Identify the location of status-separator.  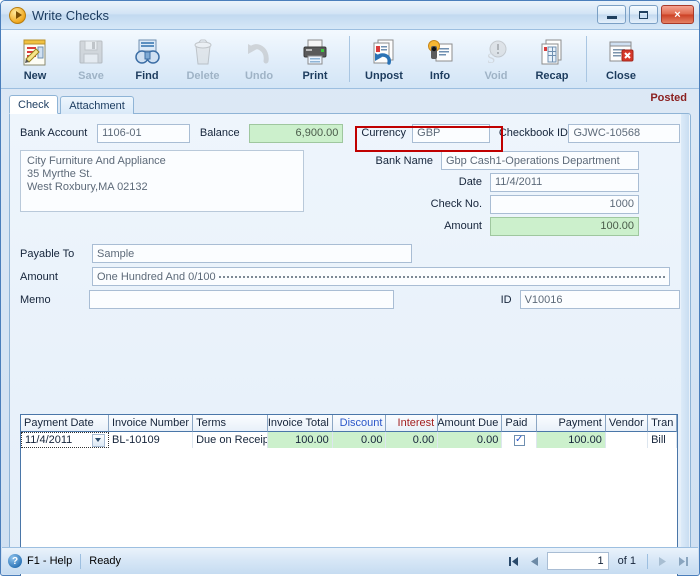
(81, 561).